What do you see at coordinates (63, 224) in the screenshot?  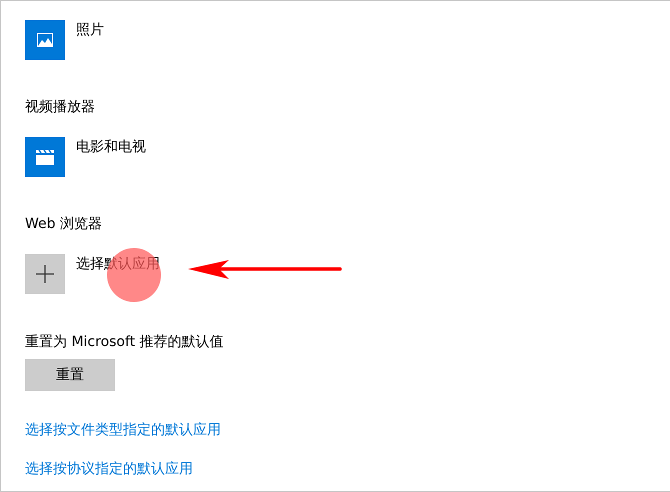 I see `section-heading: Web 浏览器` at bounding box center [63, 224].